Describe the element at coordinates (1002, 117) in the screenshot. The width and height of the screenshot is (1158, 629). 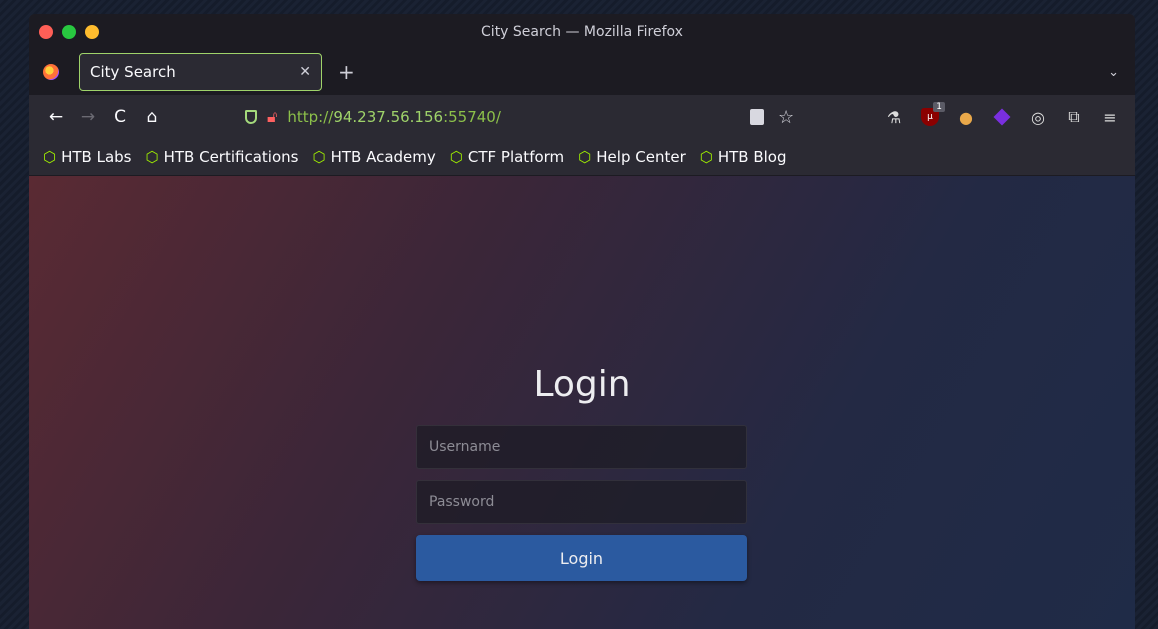
I see `extension-purple-icon` at that location.